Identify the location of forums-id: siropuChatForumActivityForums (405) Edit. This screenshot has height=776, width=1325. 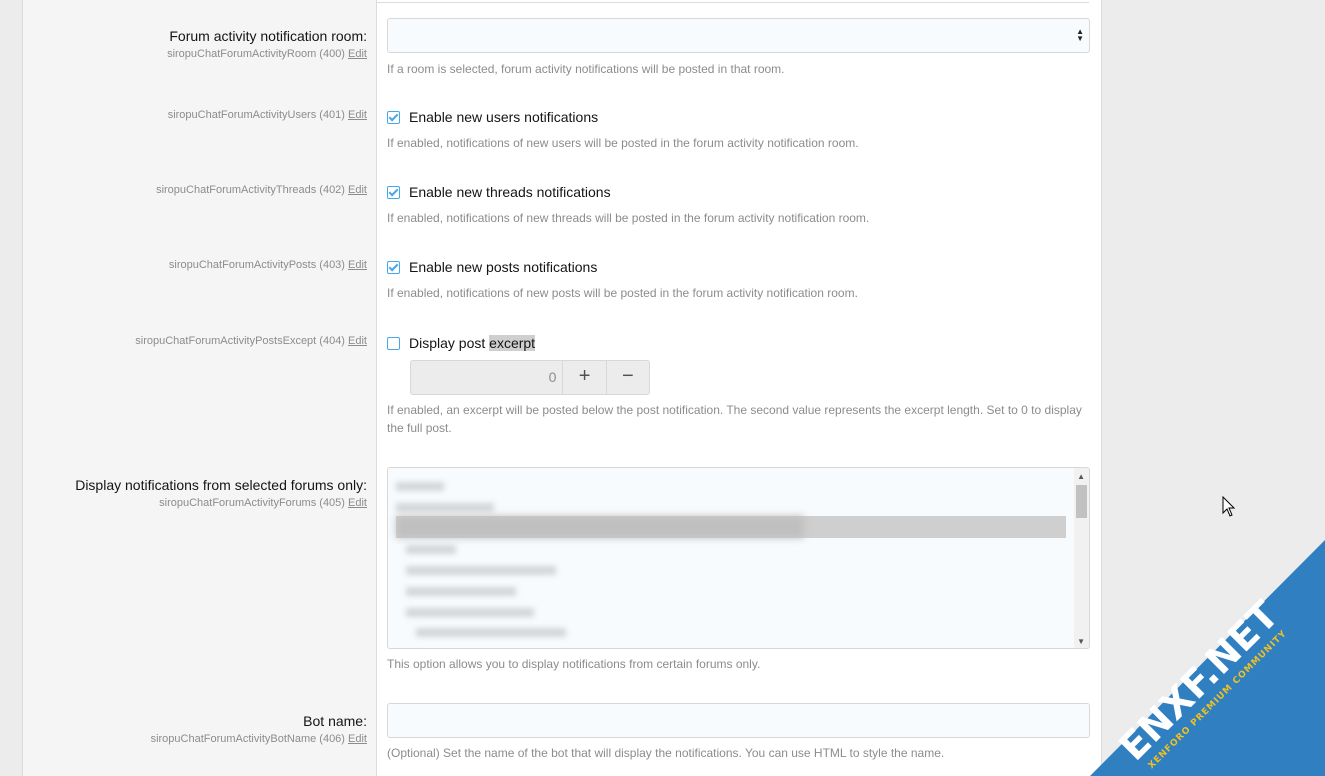
(263, 503).